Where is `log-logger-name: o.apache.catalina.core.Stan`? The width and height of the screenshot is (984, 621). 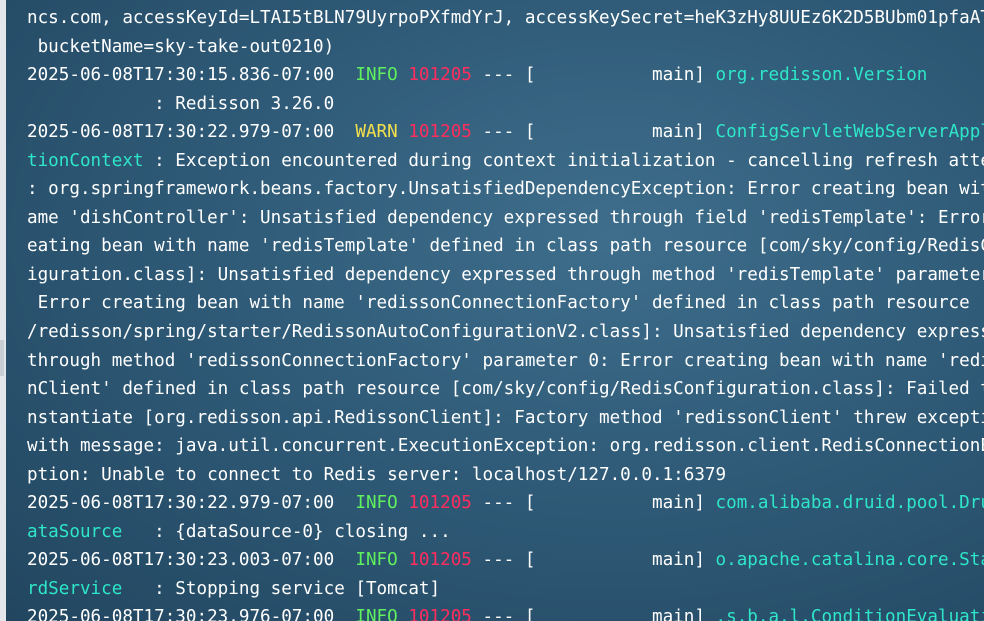 log-logger-name: o.apache.catalina.core.Stan is located at coordinates (849, 560).